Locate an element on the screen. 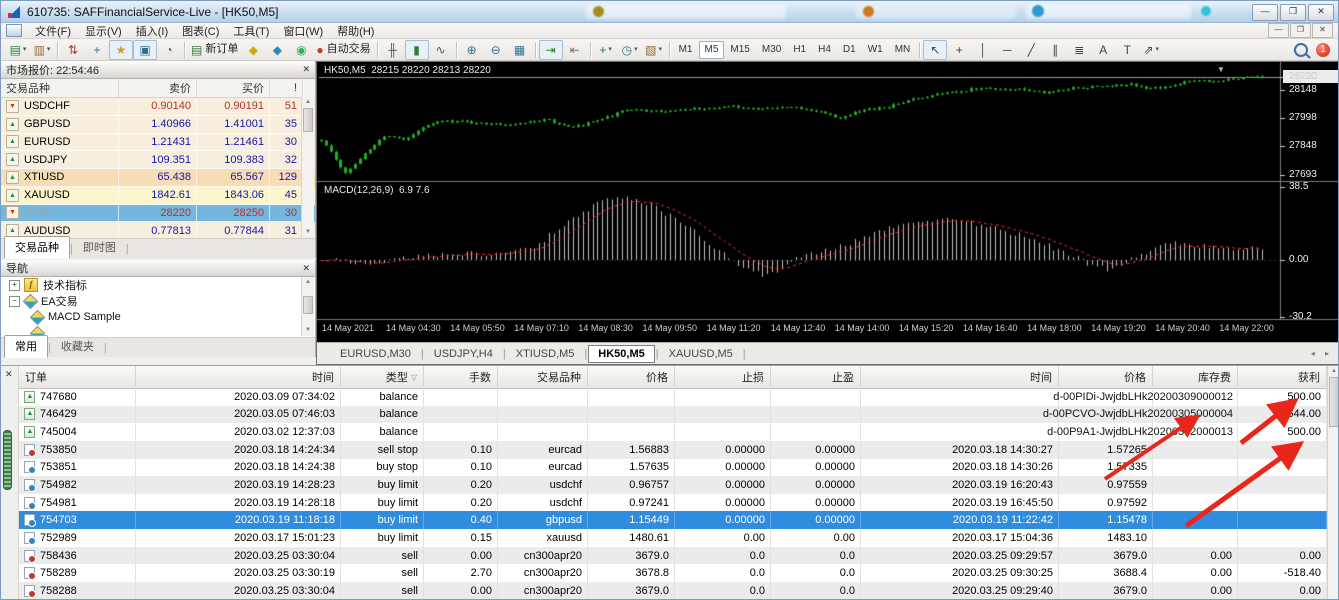  orders-column-6: 价格 is located at coordinates (631, 377).